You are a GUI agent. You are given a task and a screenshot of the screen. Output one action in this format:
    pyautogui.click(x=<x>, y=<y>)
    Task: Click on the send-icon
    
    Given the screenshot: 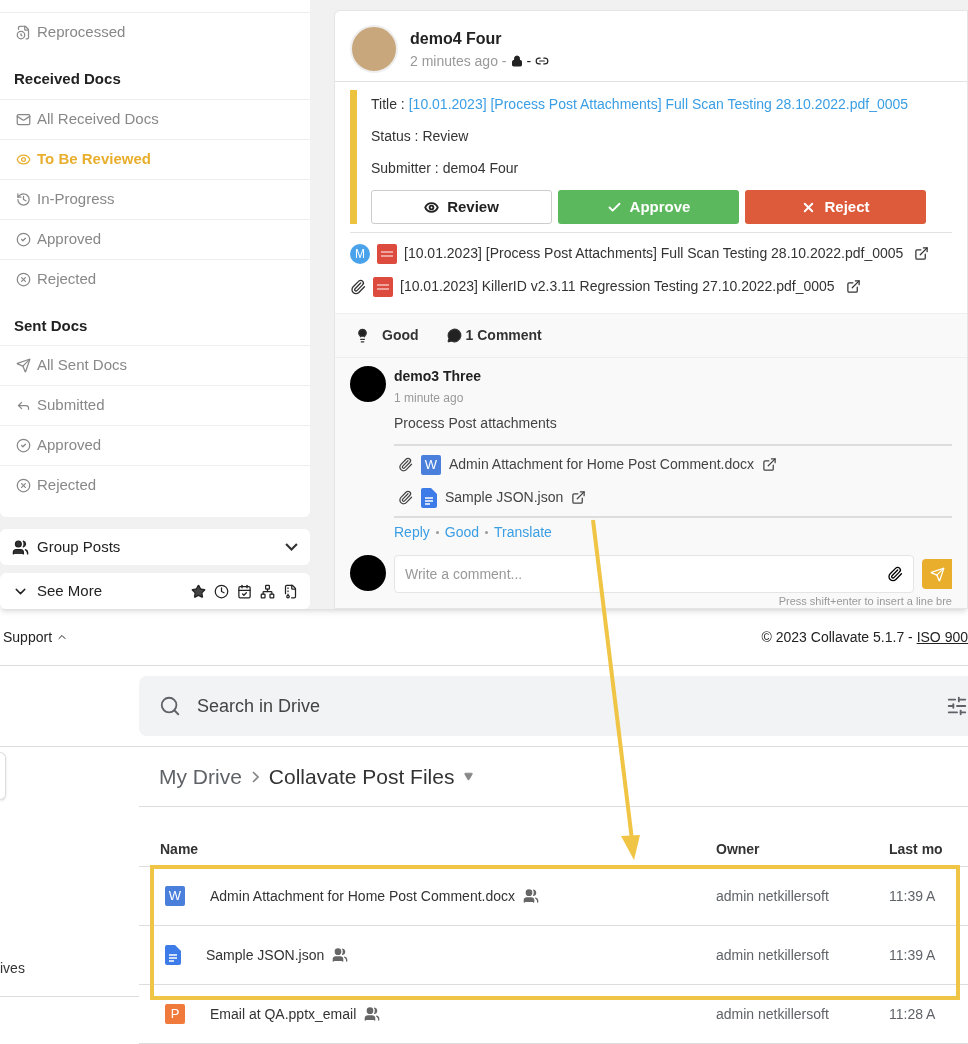 What is the action you would take?
    pyautogui.click(x=937, y=574)
    